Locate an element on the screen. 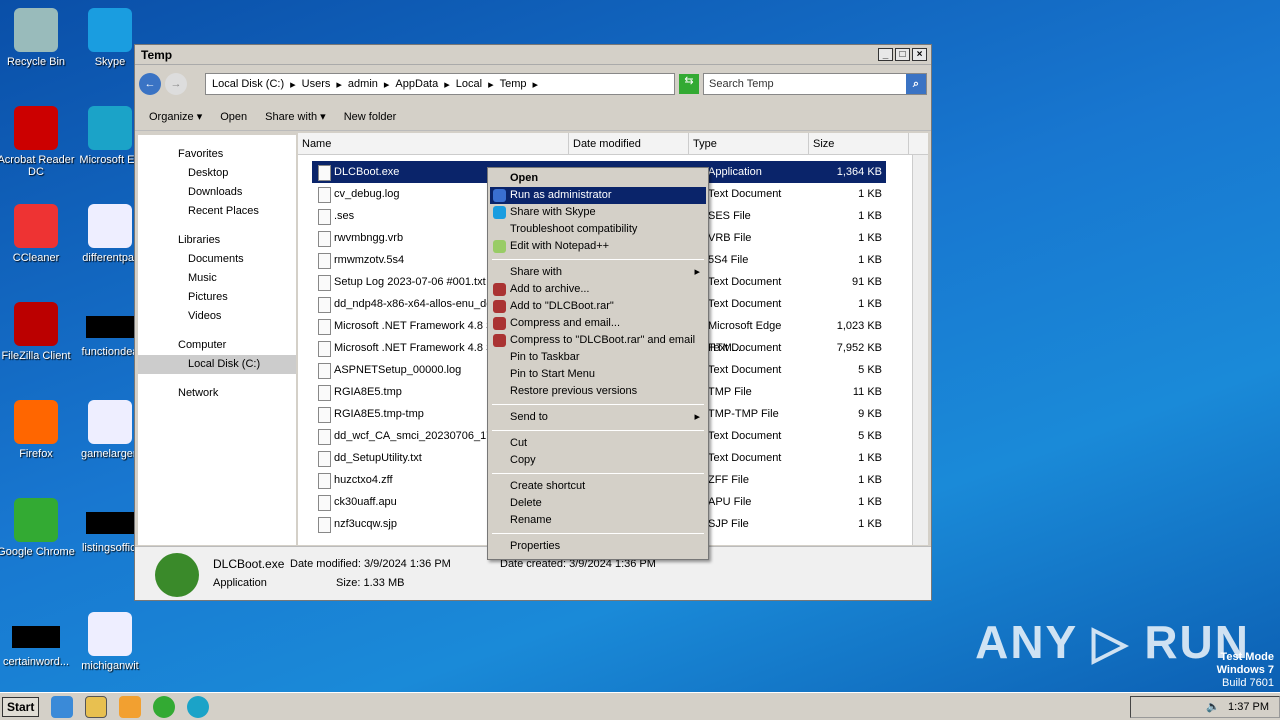  breadcrumb-item: Users is located at coordinates (316, 84).